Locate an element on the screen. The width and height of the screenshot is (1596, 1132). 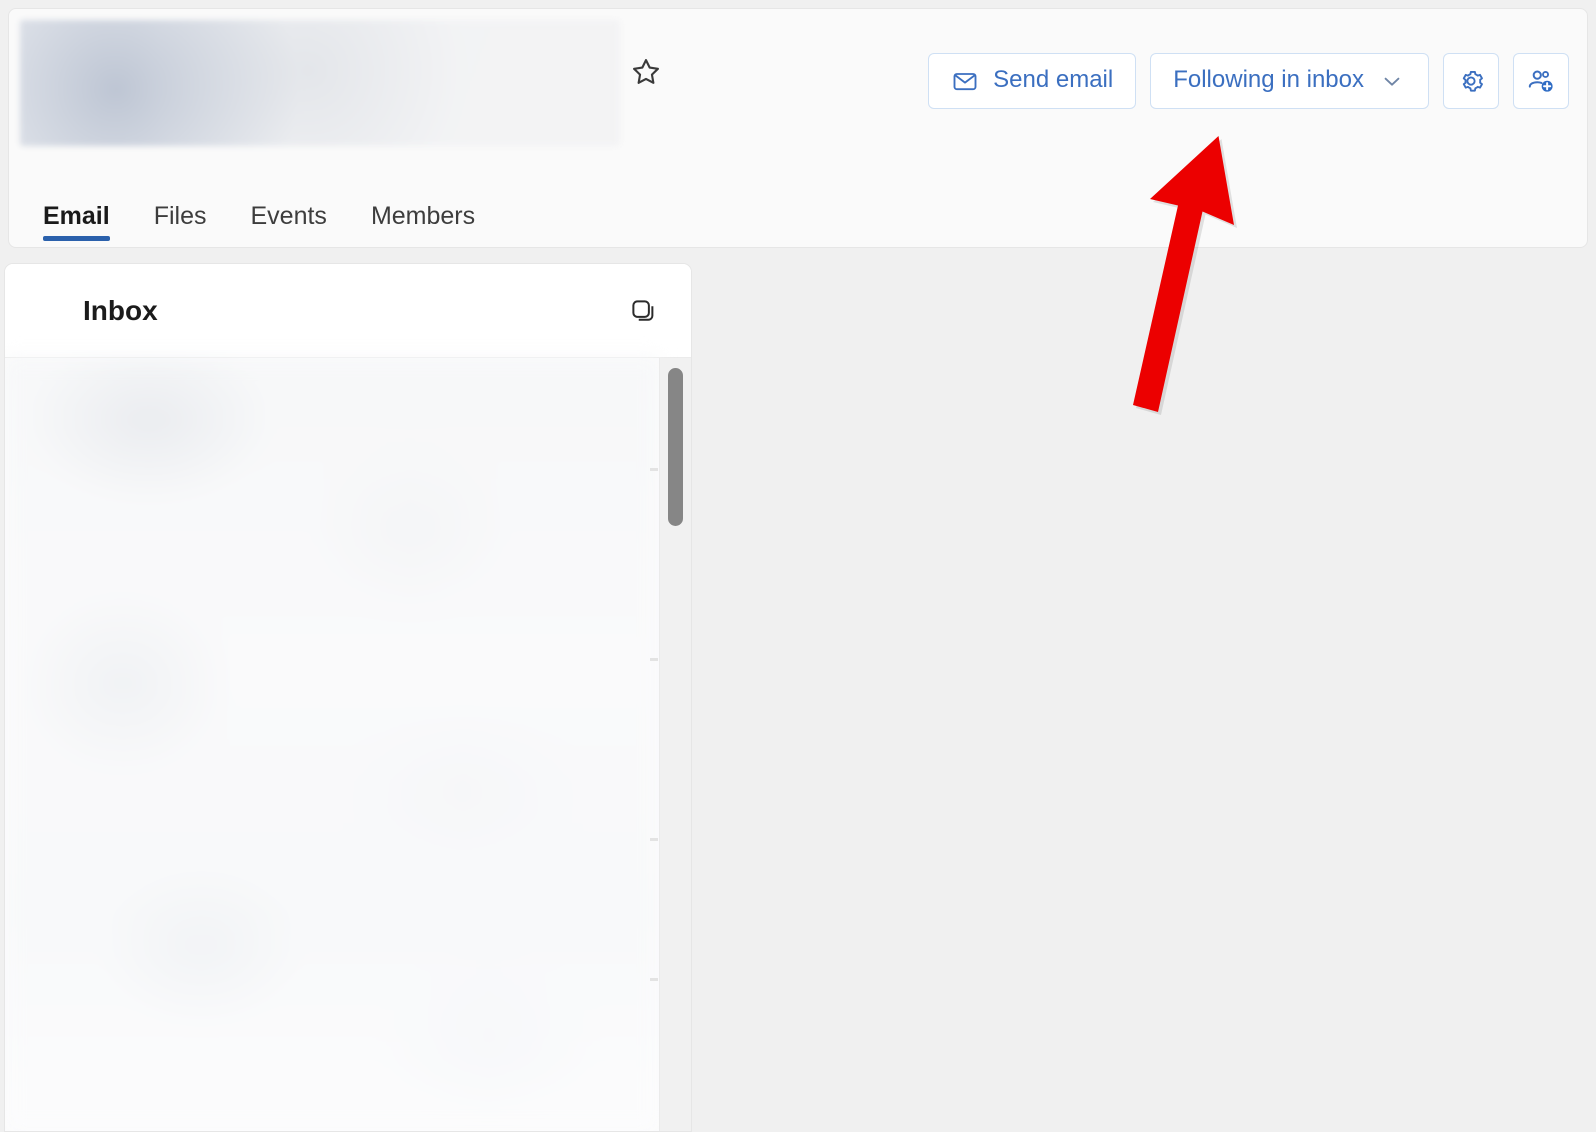
gear-icon is located at coordinates (1472, 81).